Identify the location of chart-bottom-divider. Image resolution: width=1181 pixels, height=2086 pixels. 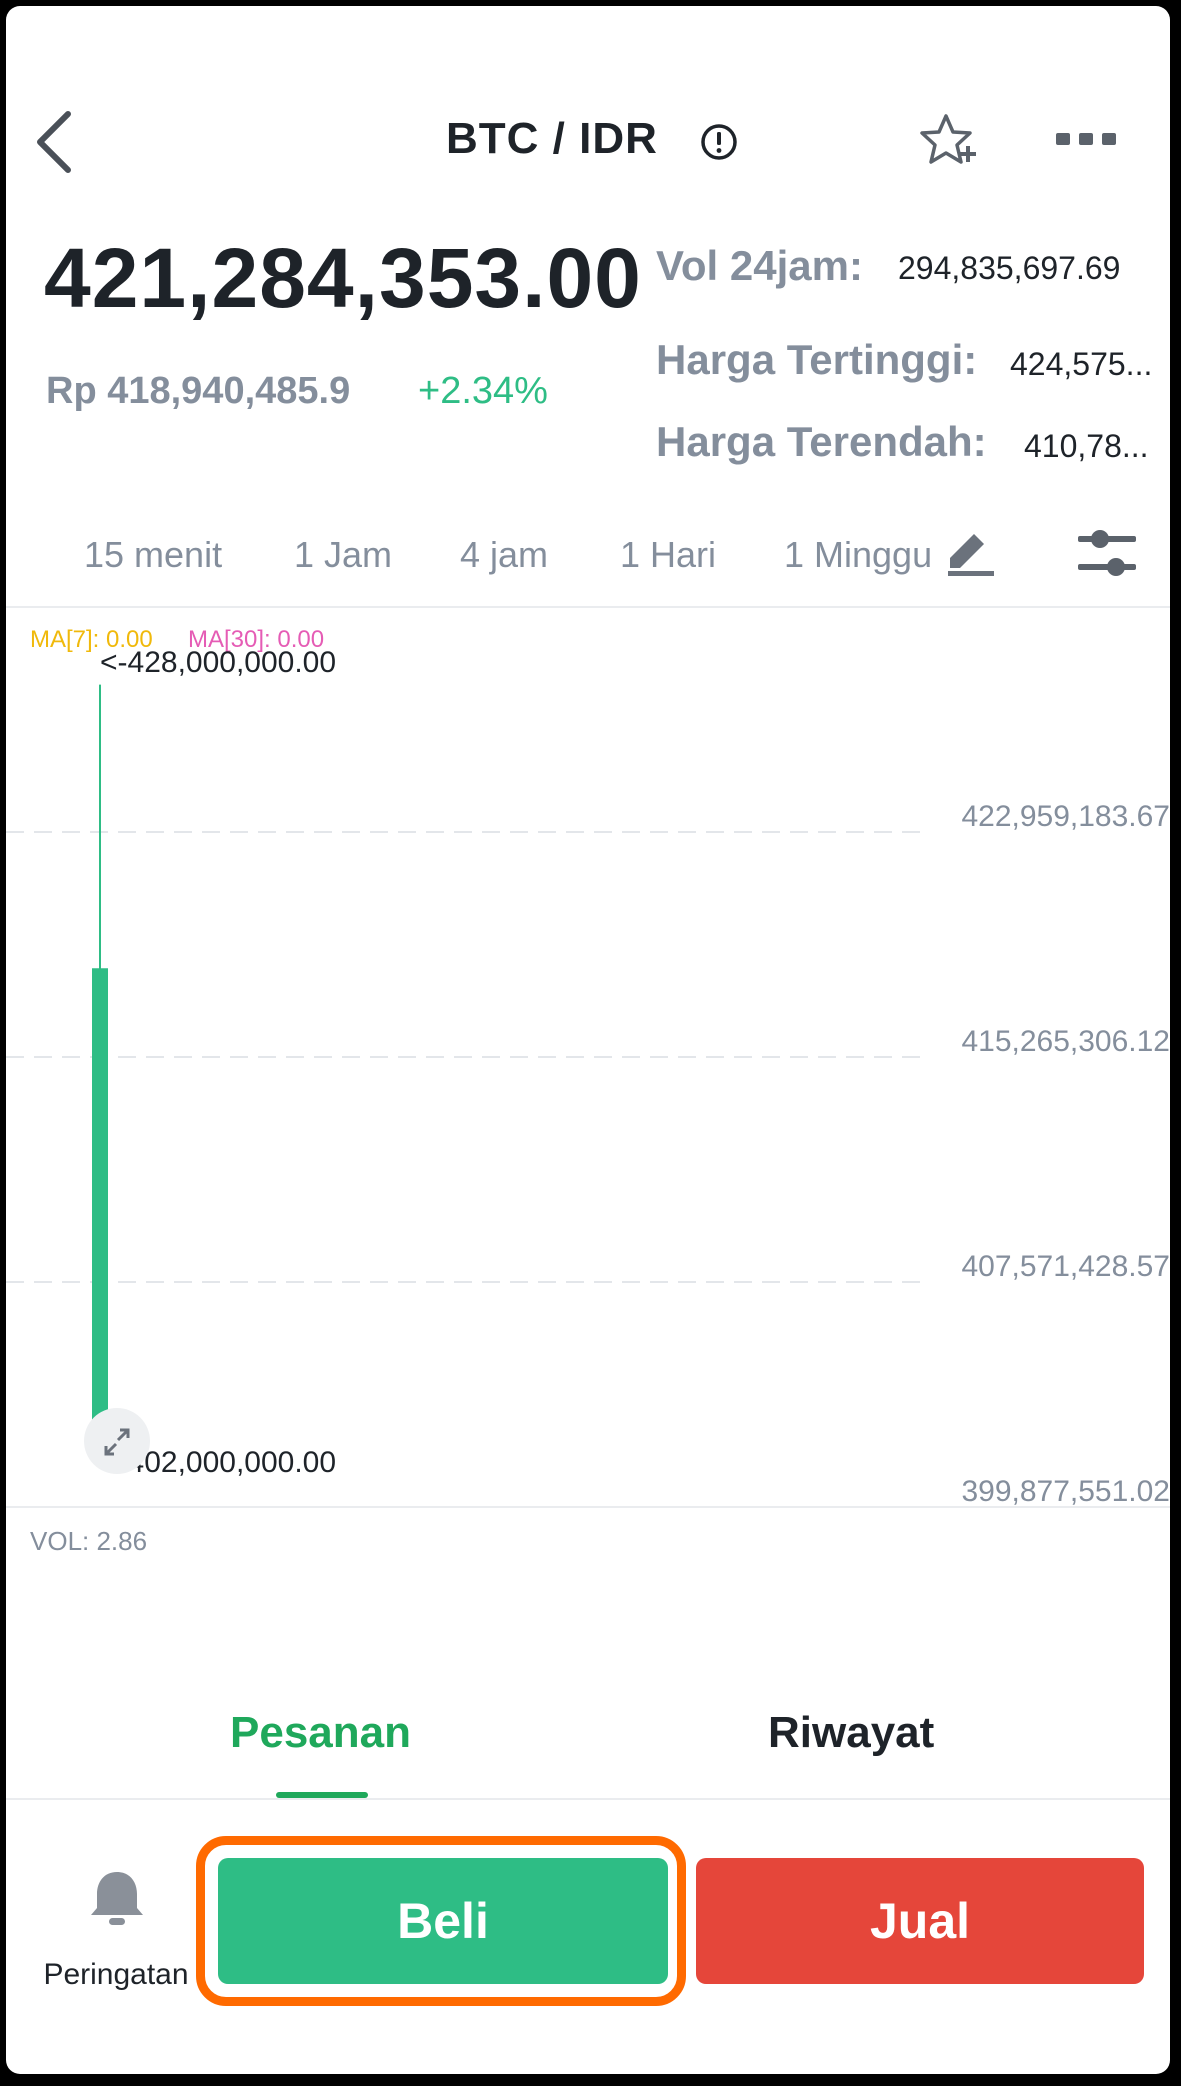
(588, 1507).